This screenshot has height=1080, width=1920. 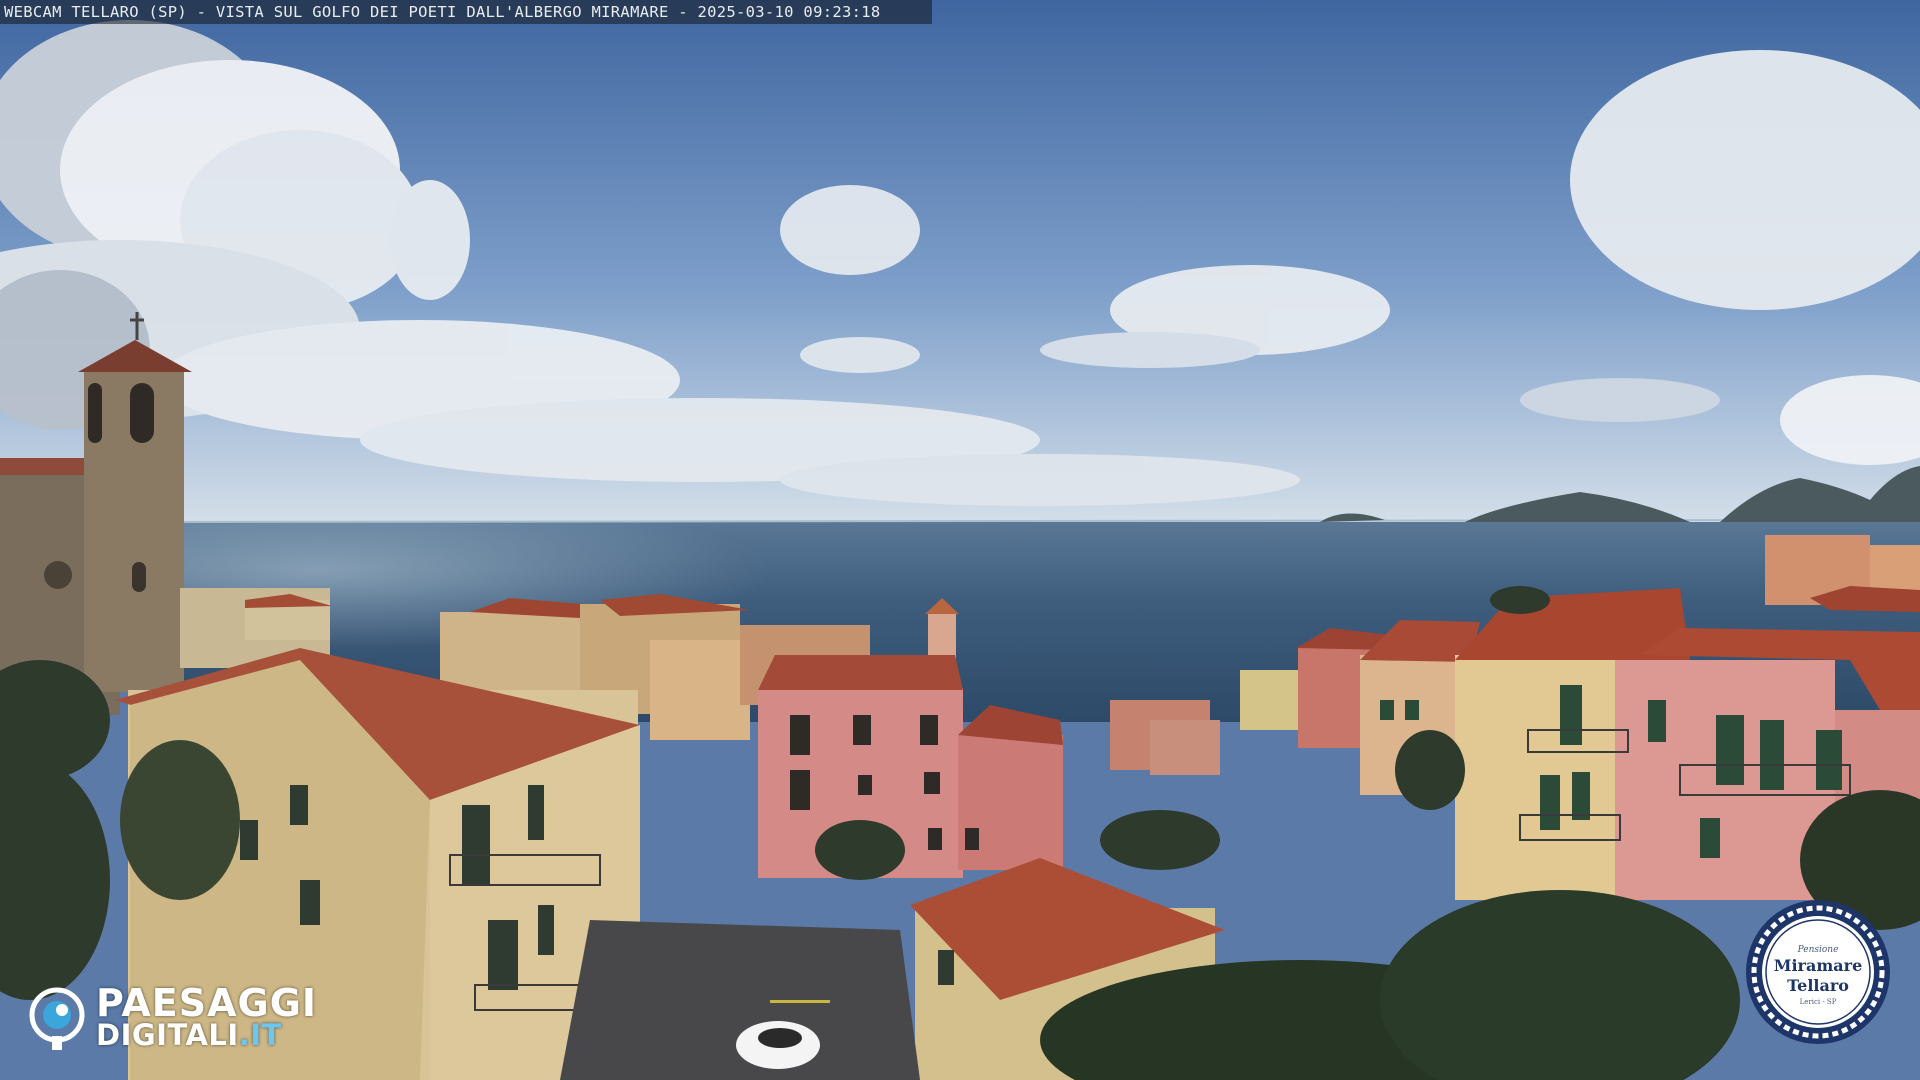 I want to click on street, so click(x=740, y=1000).